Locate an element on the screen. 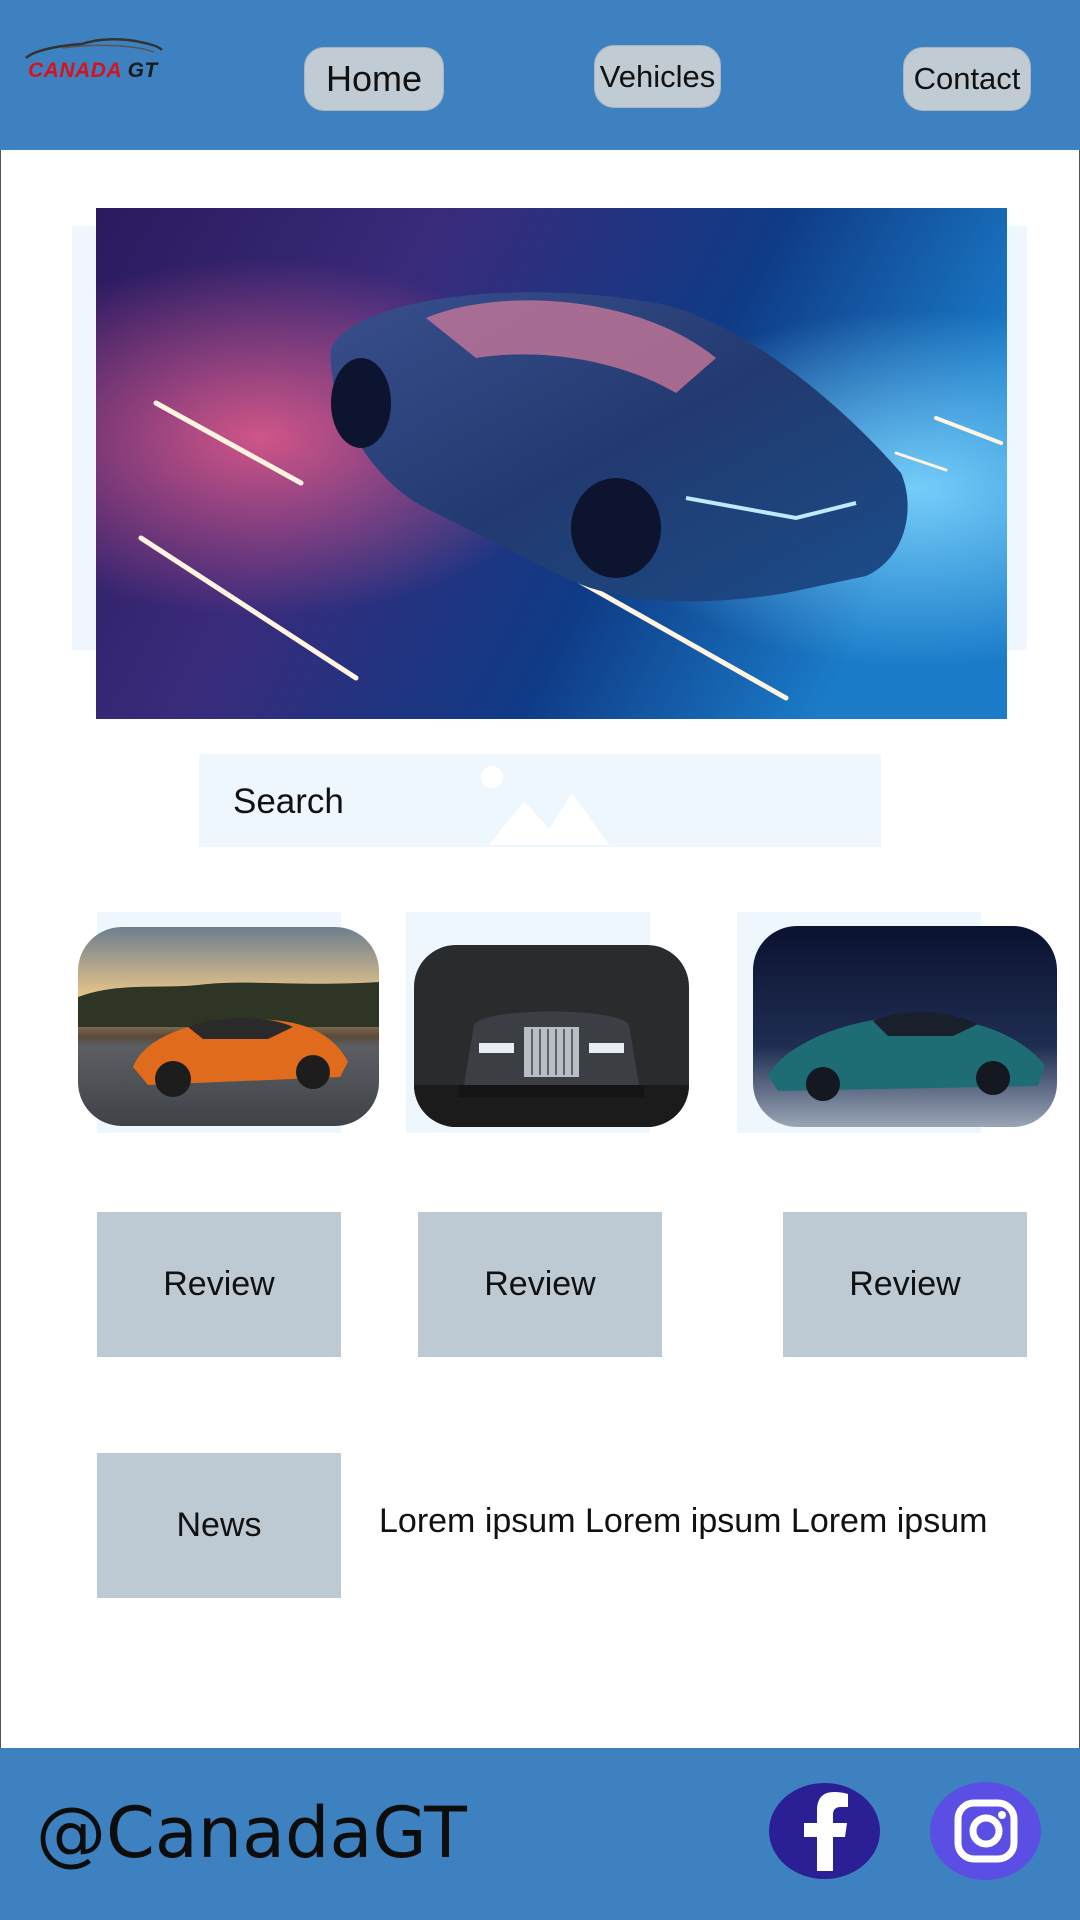  black-luxury-sedan-image is located at coordinates (551, 1036).